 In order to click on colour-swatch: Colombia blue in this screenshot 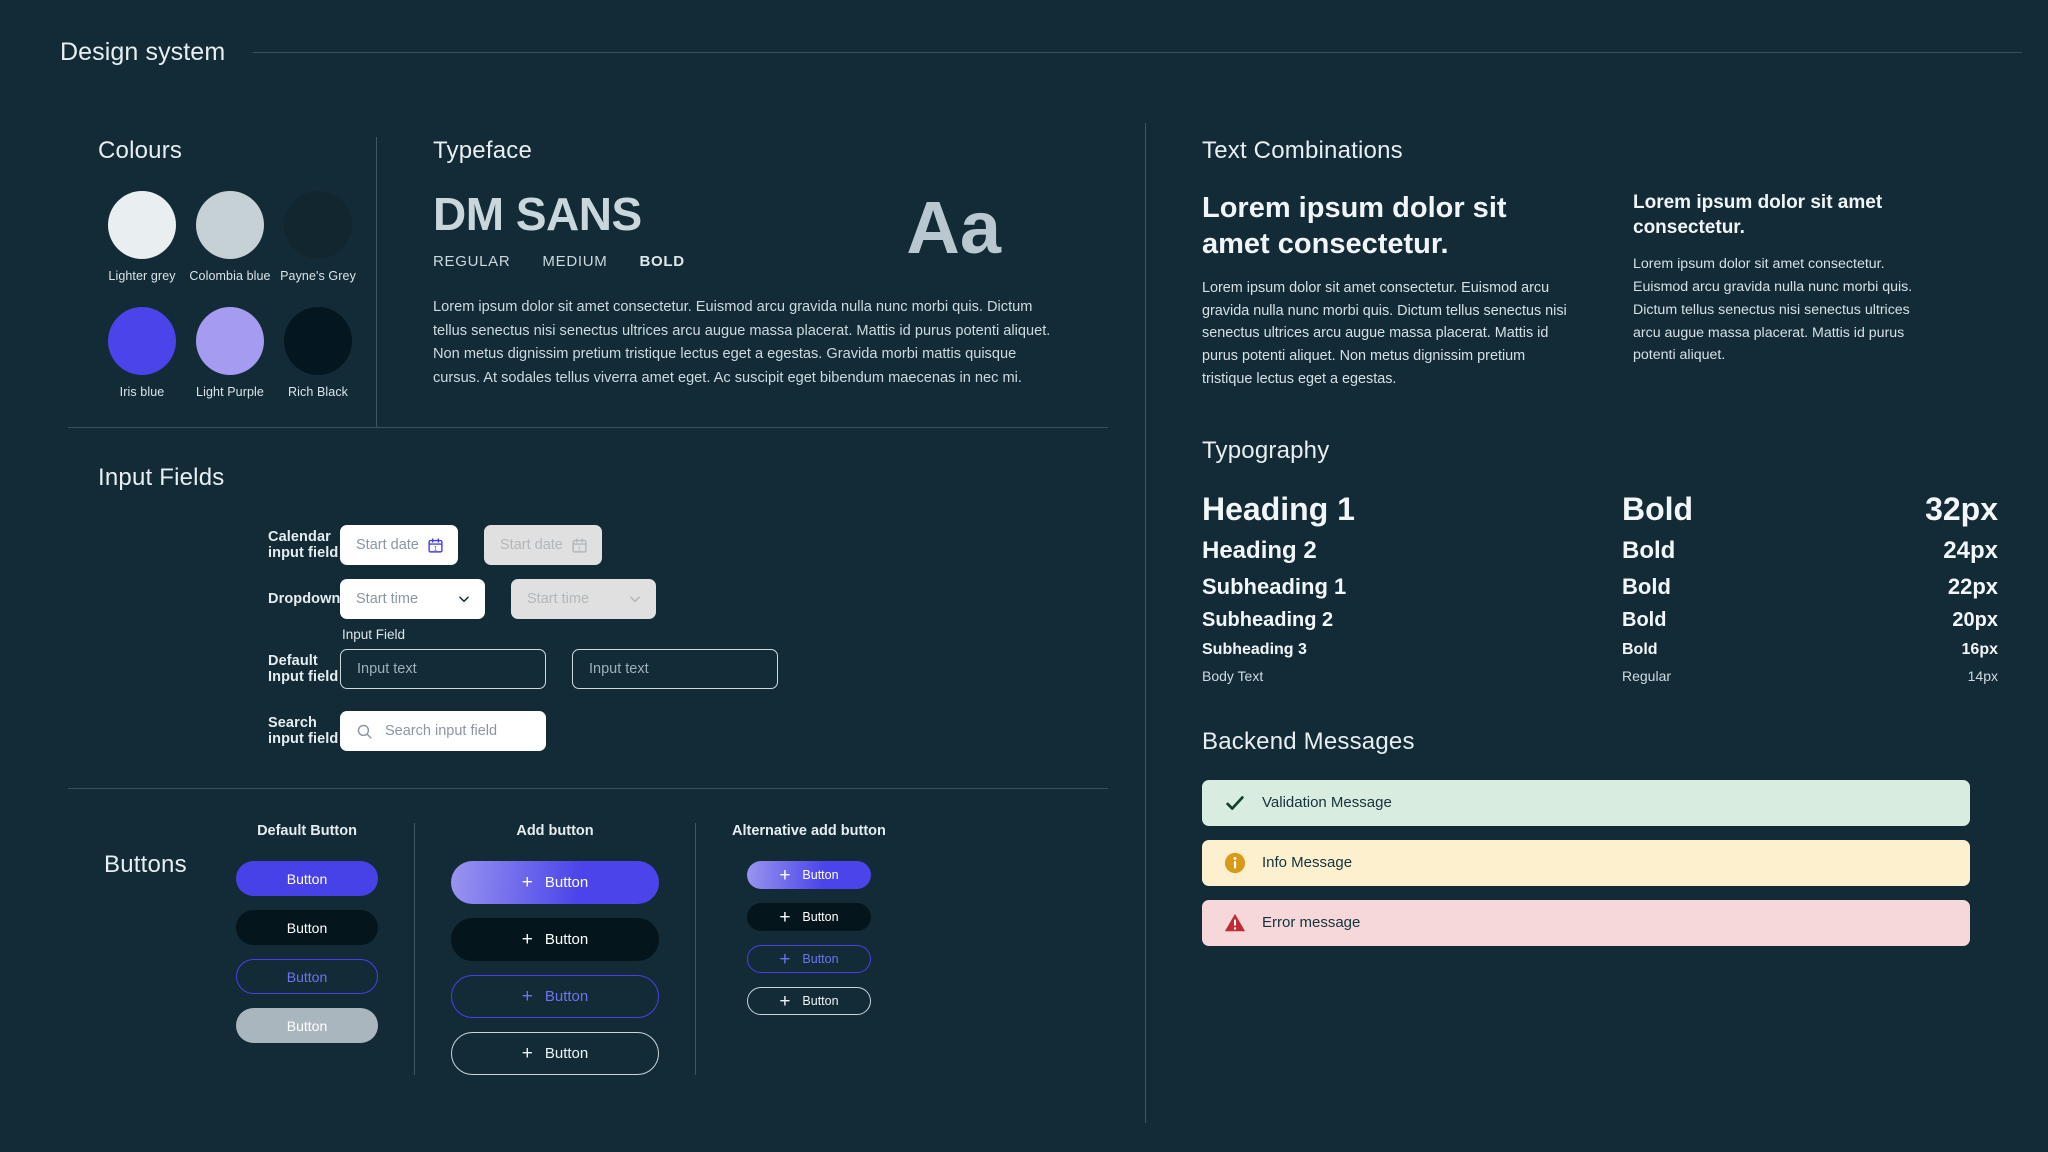, I will do `click(230, 237)`.